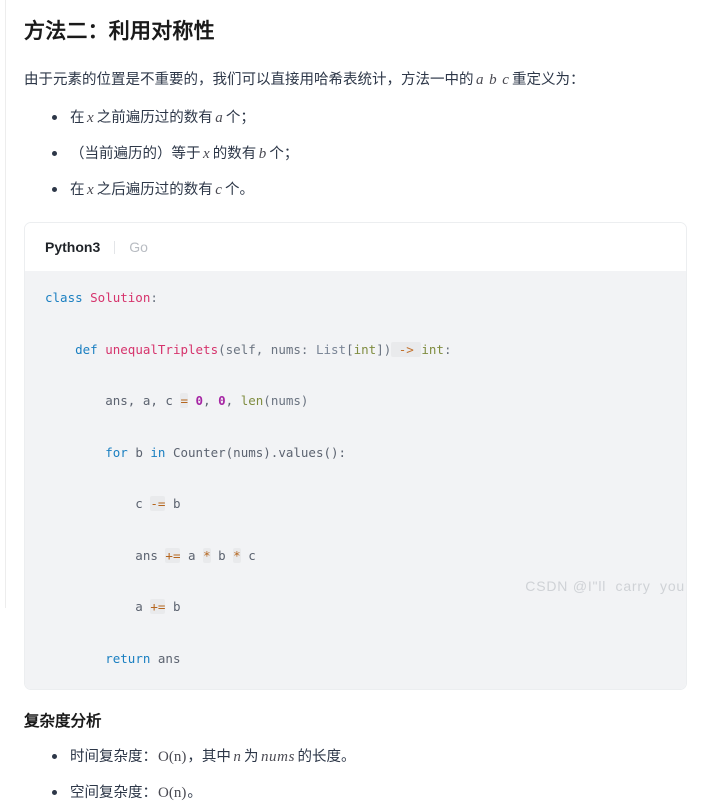  I want to click on code-token: in, so click(161, 452).